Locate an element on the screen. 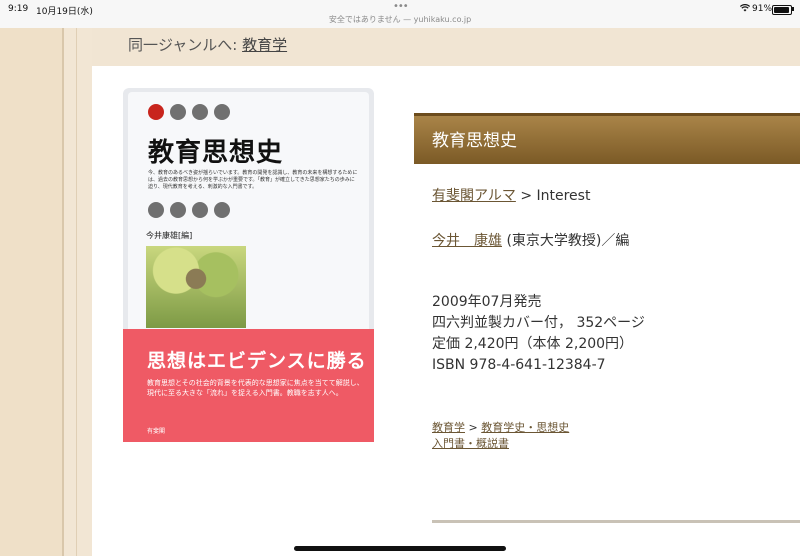 This screenshot has height=556, width=800. breadcrumb-label: 同一ジャンルへ: is located at coordinates (185, 45).